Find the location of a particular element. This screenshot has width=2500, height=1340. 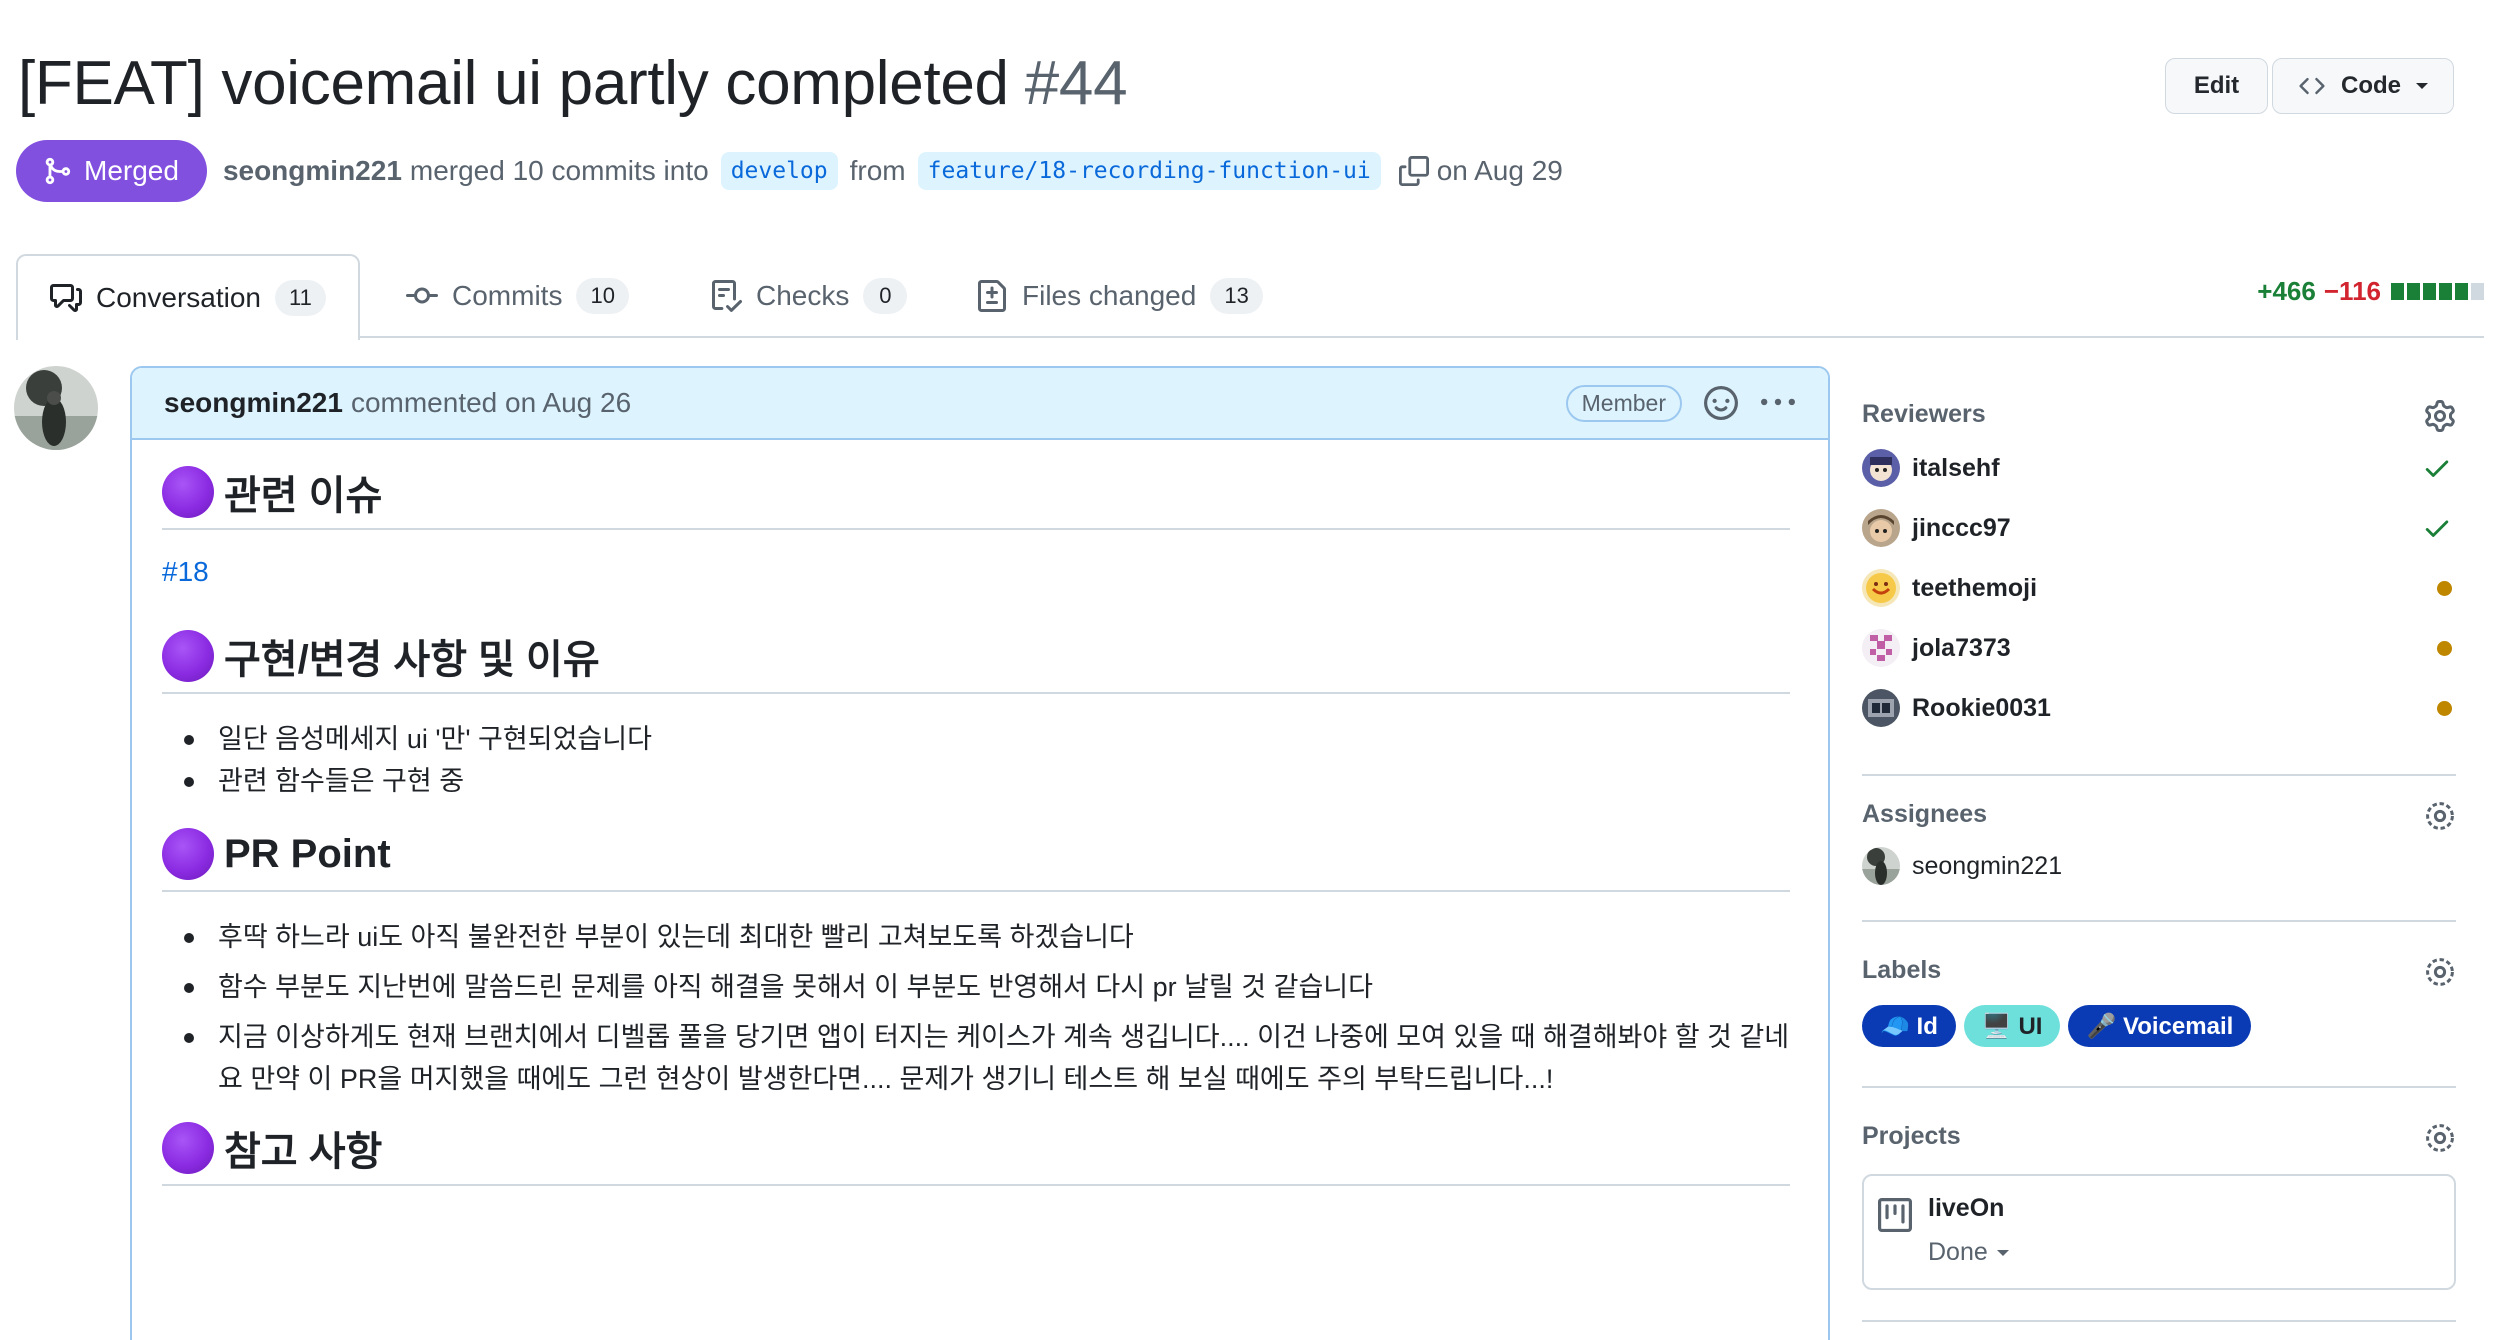

head-branch: feature/18-recording-function-ui is located at coordinates (1149, 171).